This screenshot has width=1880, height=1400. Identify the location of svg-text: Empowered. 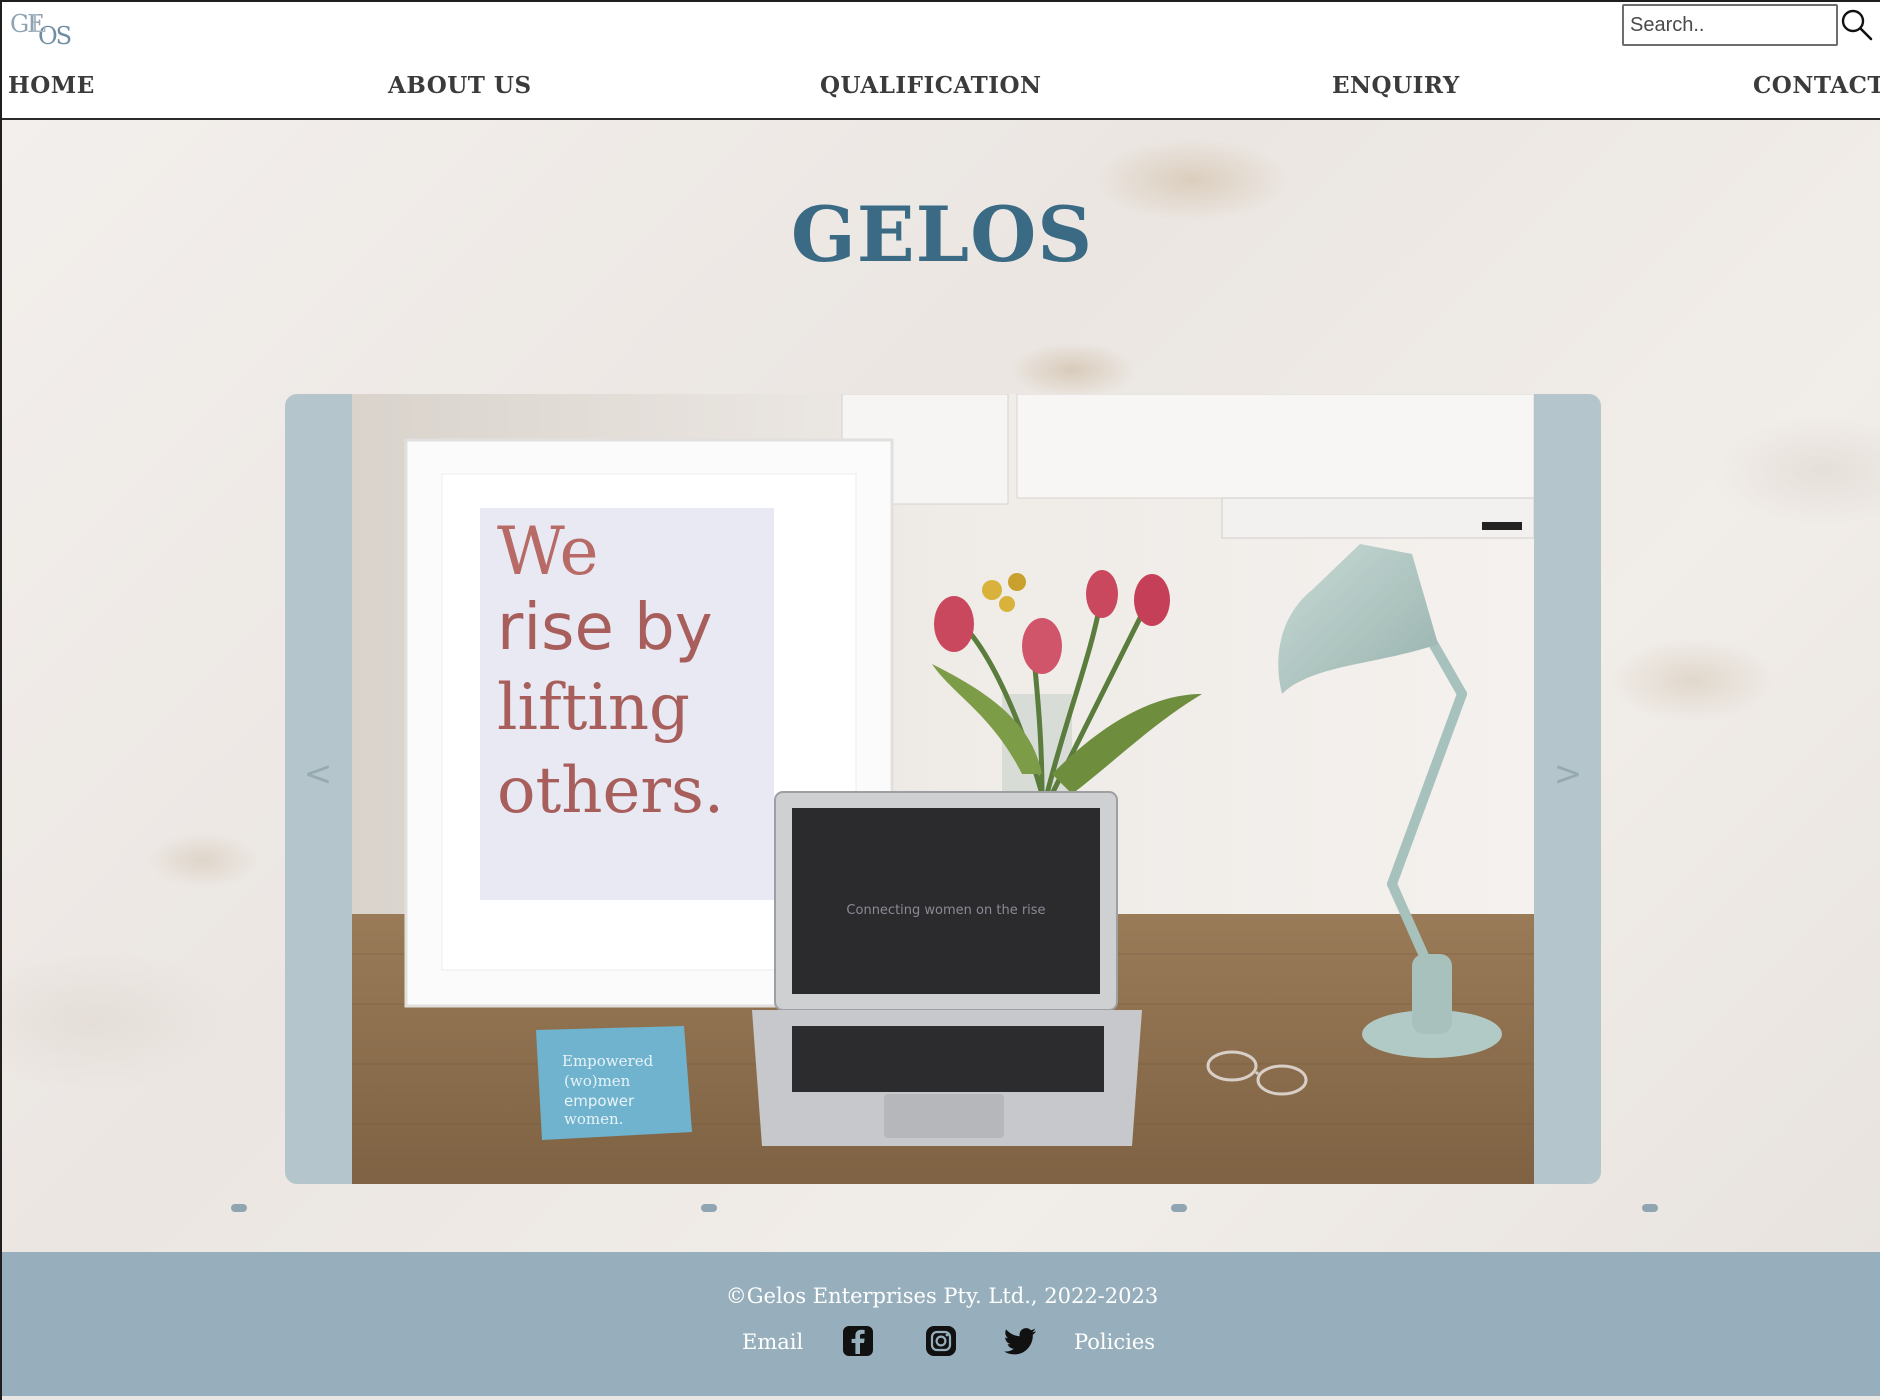
(608, 1061).